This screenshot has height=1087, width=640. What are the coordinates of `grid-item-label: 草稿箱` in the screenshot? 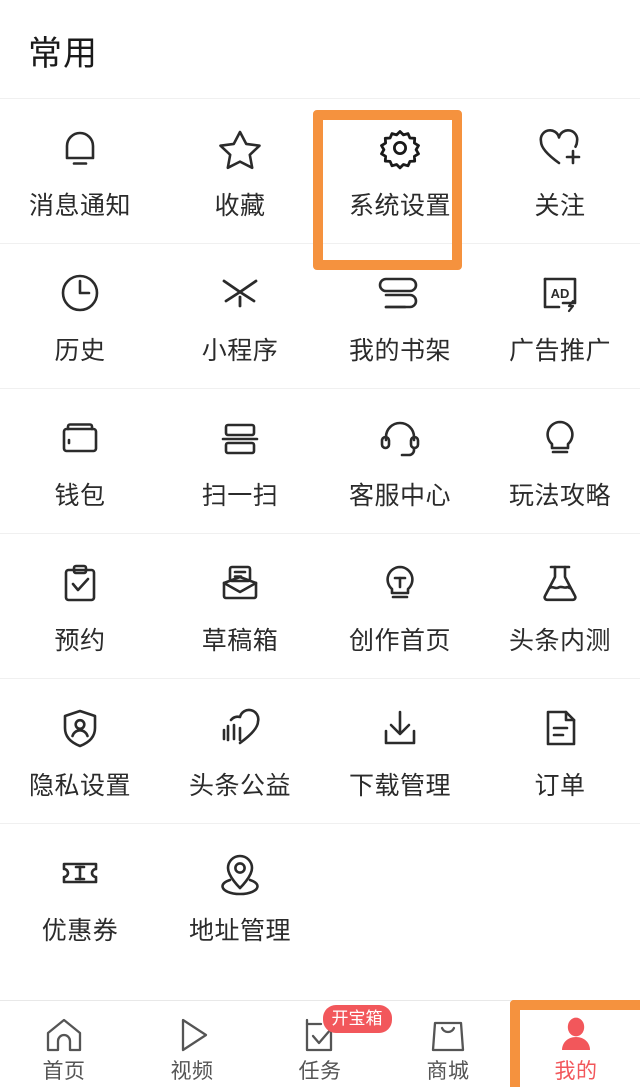 It's located at (240, 641).